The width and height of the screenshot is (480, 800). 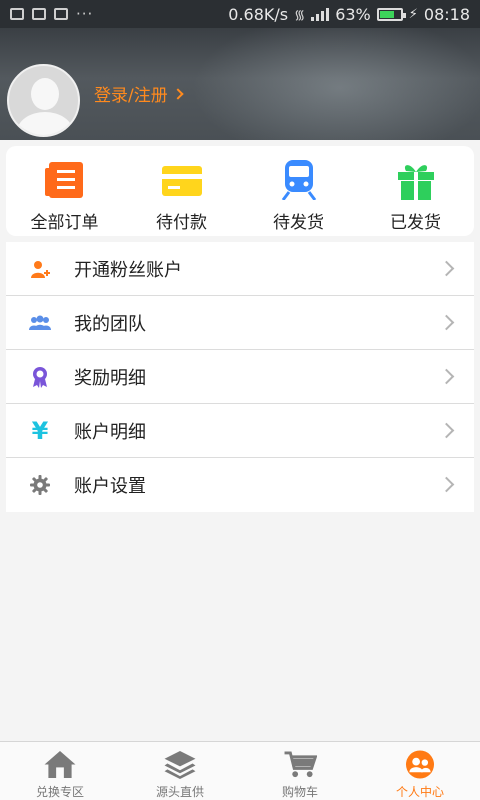 What do you see at coordinates (420, 764) in the screenshot?
I see `user-center-icon` at bounding box center [420, 764].